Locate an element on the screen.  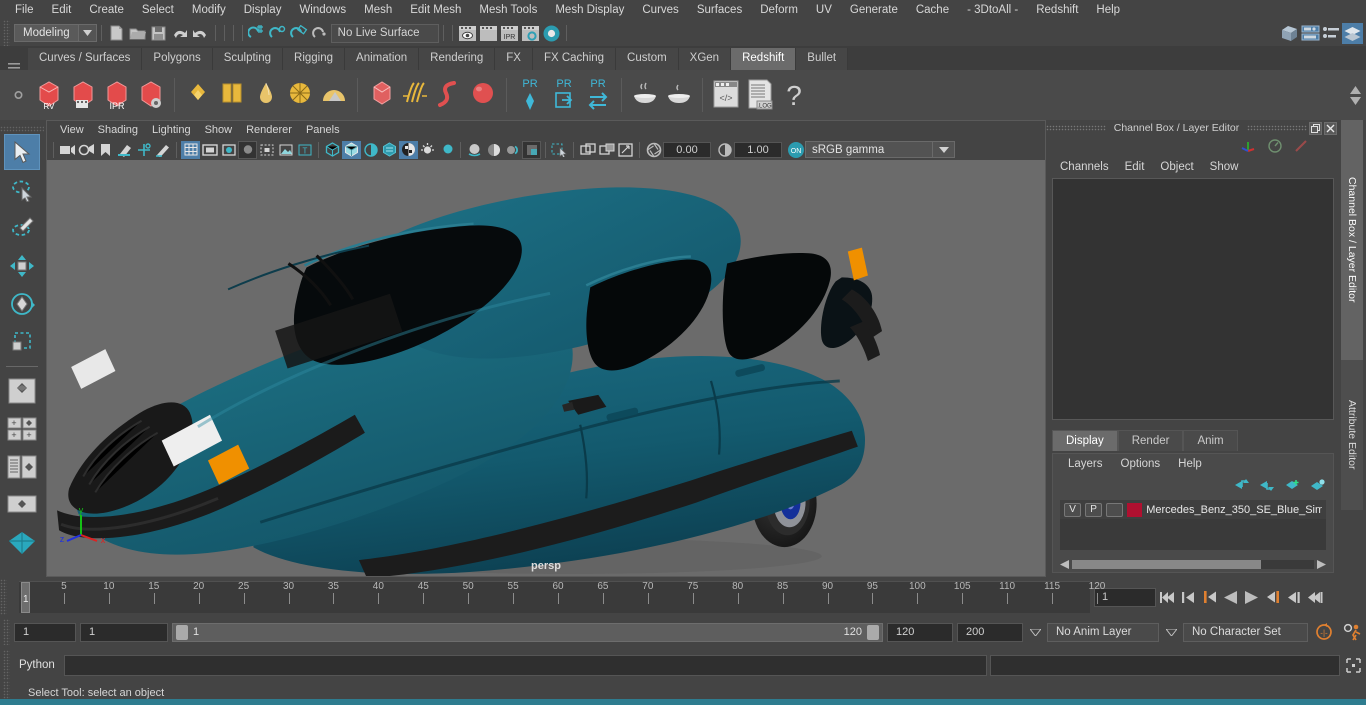
xray-active-components-icon is located at coordinates (625, 150).